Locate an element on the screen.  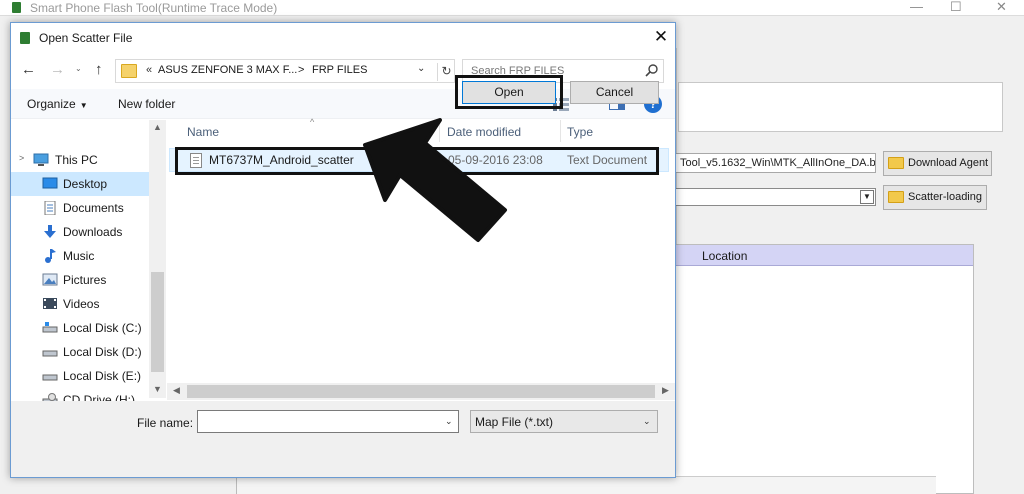
sidebar-item-local-disk-d: Local Disk (D:) is located at coordinates (80, 352).